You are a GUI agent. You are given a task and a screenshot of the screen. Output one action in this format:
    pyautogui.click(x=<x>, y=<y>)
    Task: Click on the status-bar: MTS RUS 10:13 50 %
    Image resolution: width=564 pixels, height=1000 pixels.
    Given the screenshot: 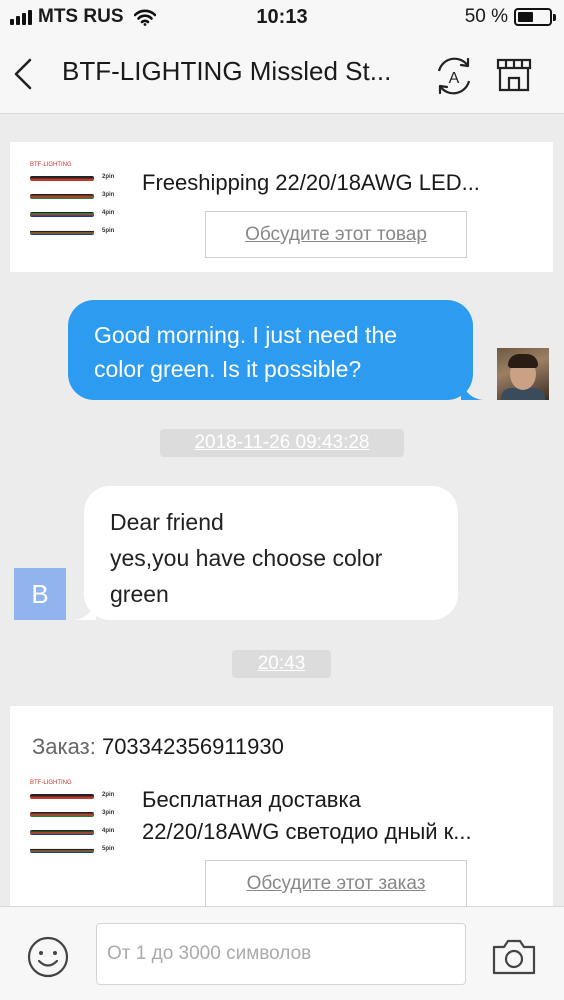 What is the action you would take?
    pyautogui.click(x=282, y=18)
    